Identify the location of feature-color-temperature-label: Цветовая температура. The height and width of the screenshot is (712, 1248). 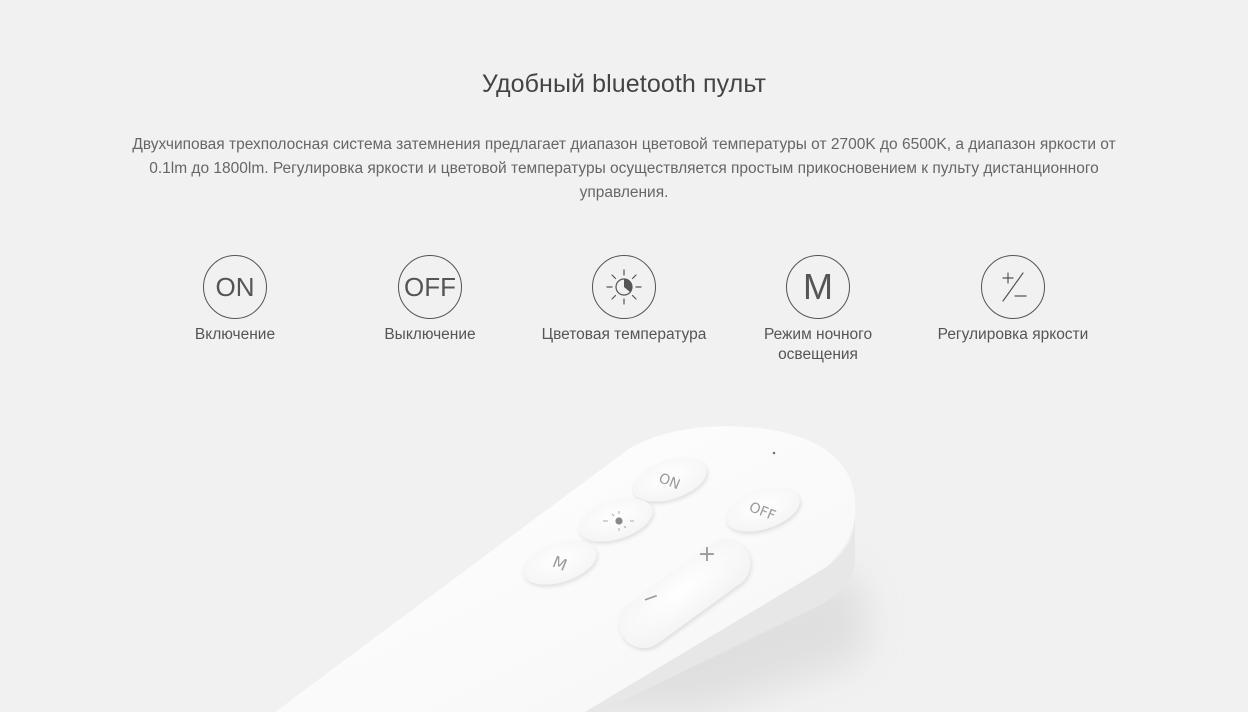
(624, 334).